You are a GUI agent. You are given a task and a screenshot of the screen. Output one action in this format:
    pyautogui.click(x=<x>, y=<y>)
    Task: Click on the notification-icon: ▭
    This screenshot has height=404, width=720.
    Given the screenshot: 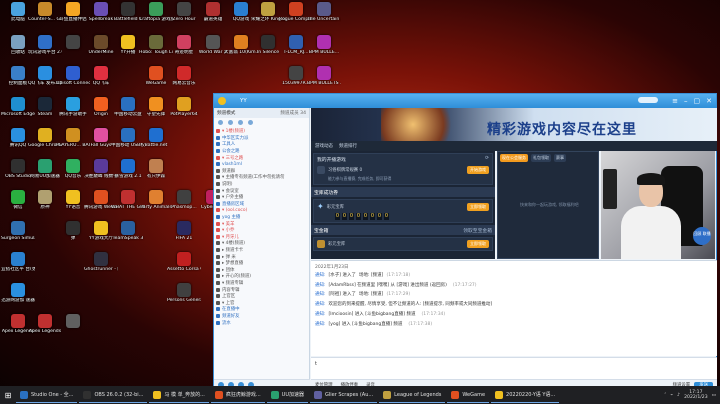 What is the action you would take?
    pyautogui.click(x=714, y=395)
    